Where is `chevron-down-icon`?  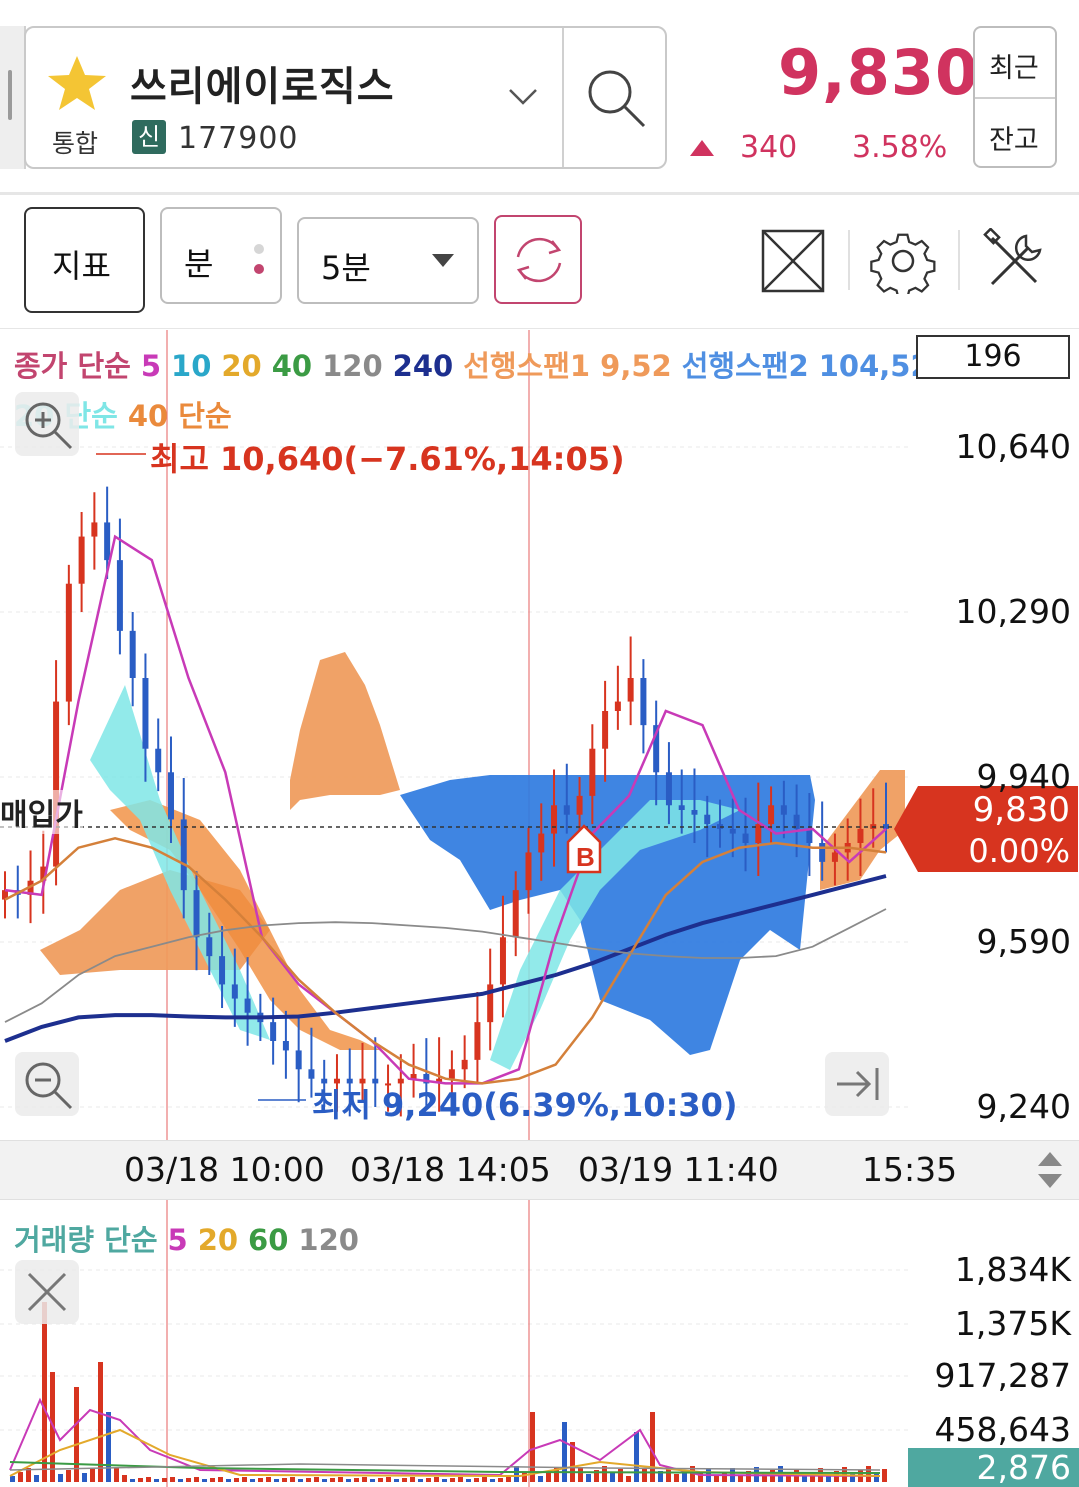
chevron-down-icon is located at coordinates (523, 96).